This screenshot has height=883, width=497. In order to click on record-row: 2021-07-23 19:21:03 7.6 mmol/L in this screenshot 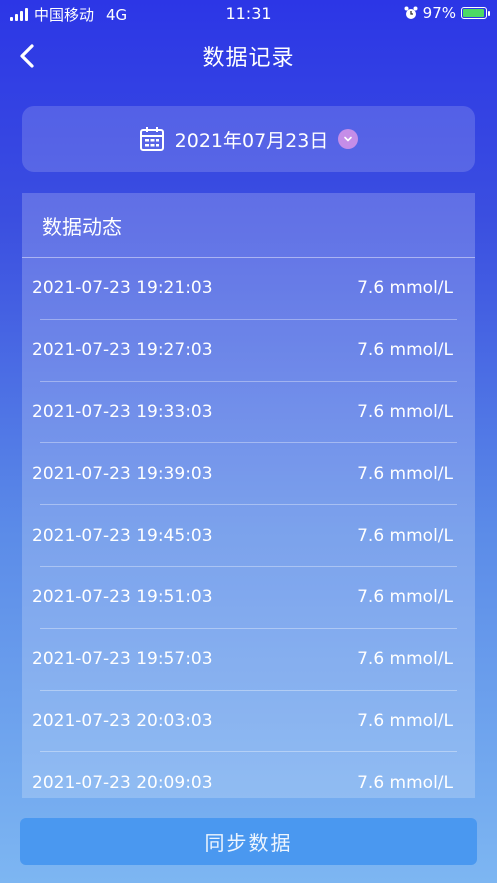, I will do `click(244, 289)`.